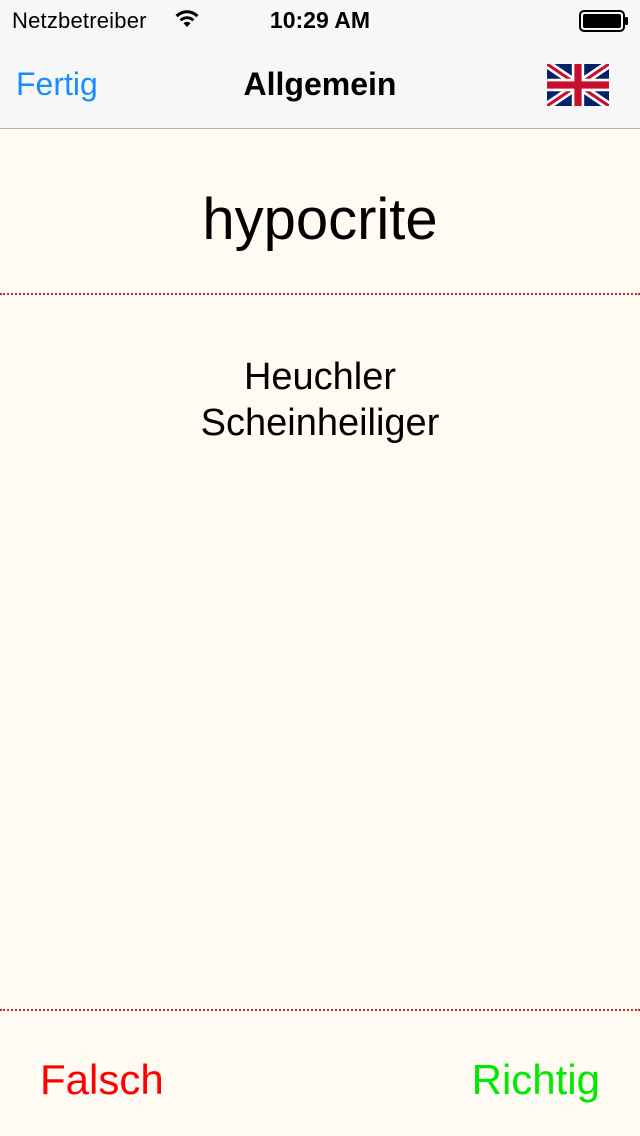 Image resolution: width=640 pixels, height=1136 pixels. What do you see at coordinates (320, 219) in the screenshot?
I see `term-text: hypocrite` at bounding box center [320, 219].